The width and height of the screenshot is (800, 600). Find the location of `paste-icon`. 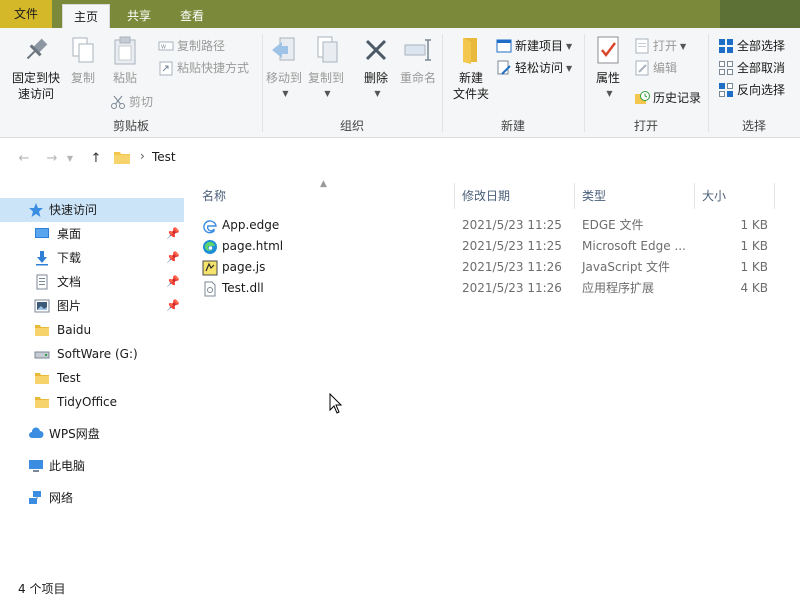

paste-icon is located at coordinates (125, 50).